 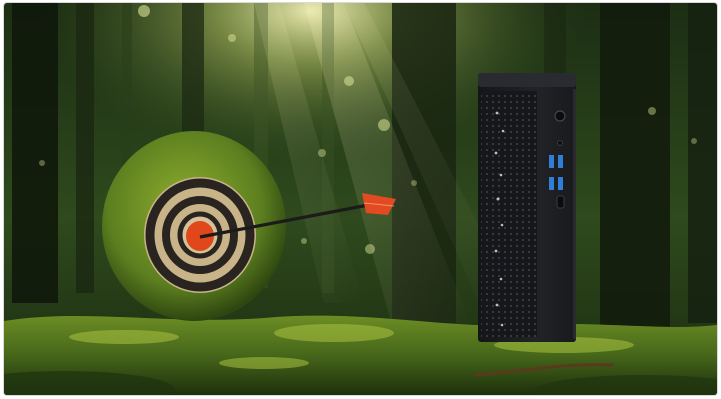 What do you see at coordinates (560, 143) in the screenshot?
I see `audio-jack` at bounding box center [560, 143].